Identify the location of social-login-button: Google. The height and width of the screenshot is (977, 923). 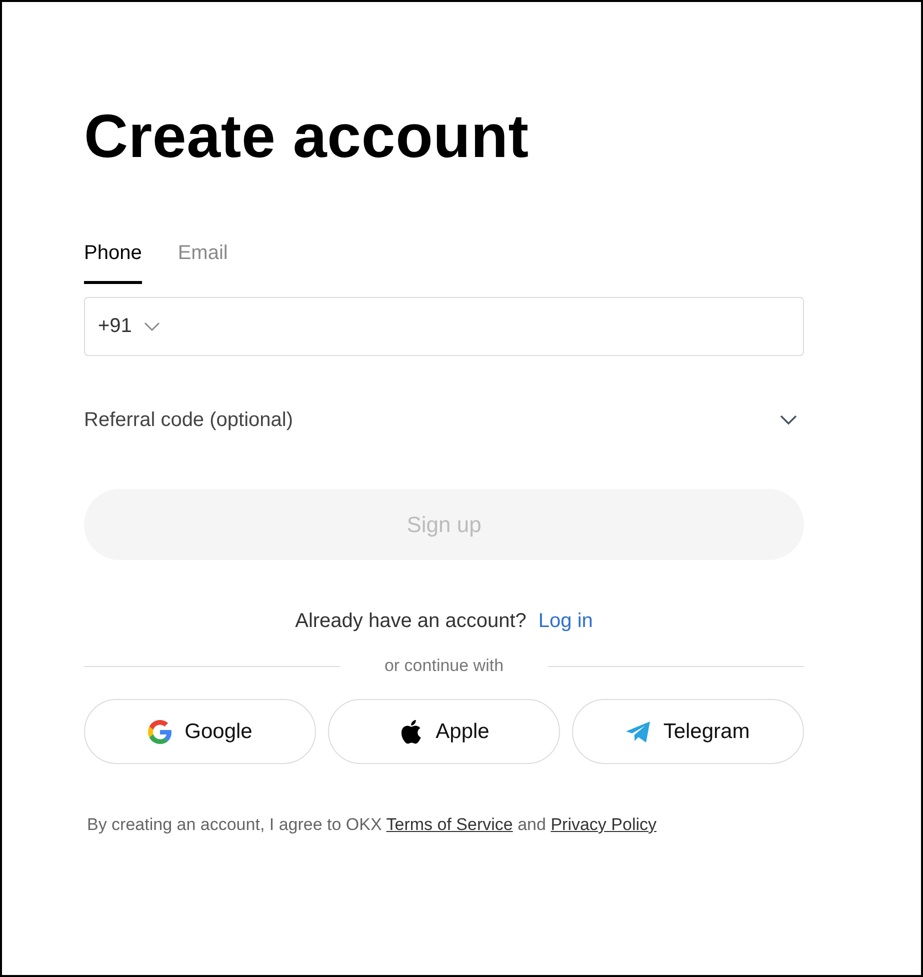
(200, 731).